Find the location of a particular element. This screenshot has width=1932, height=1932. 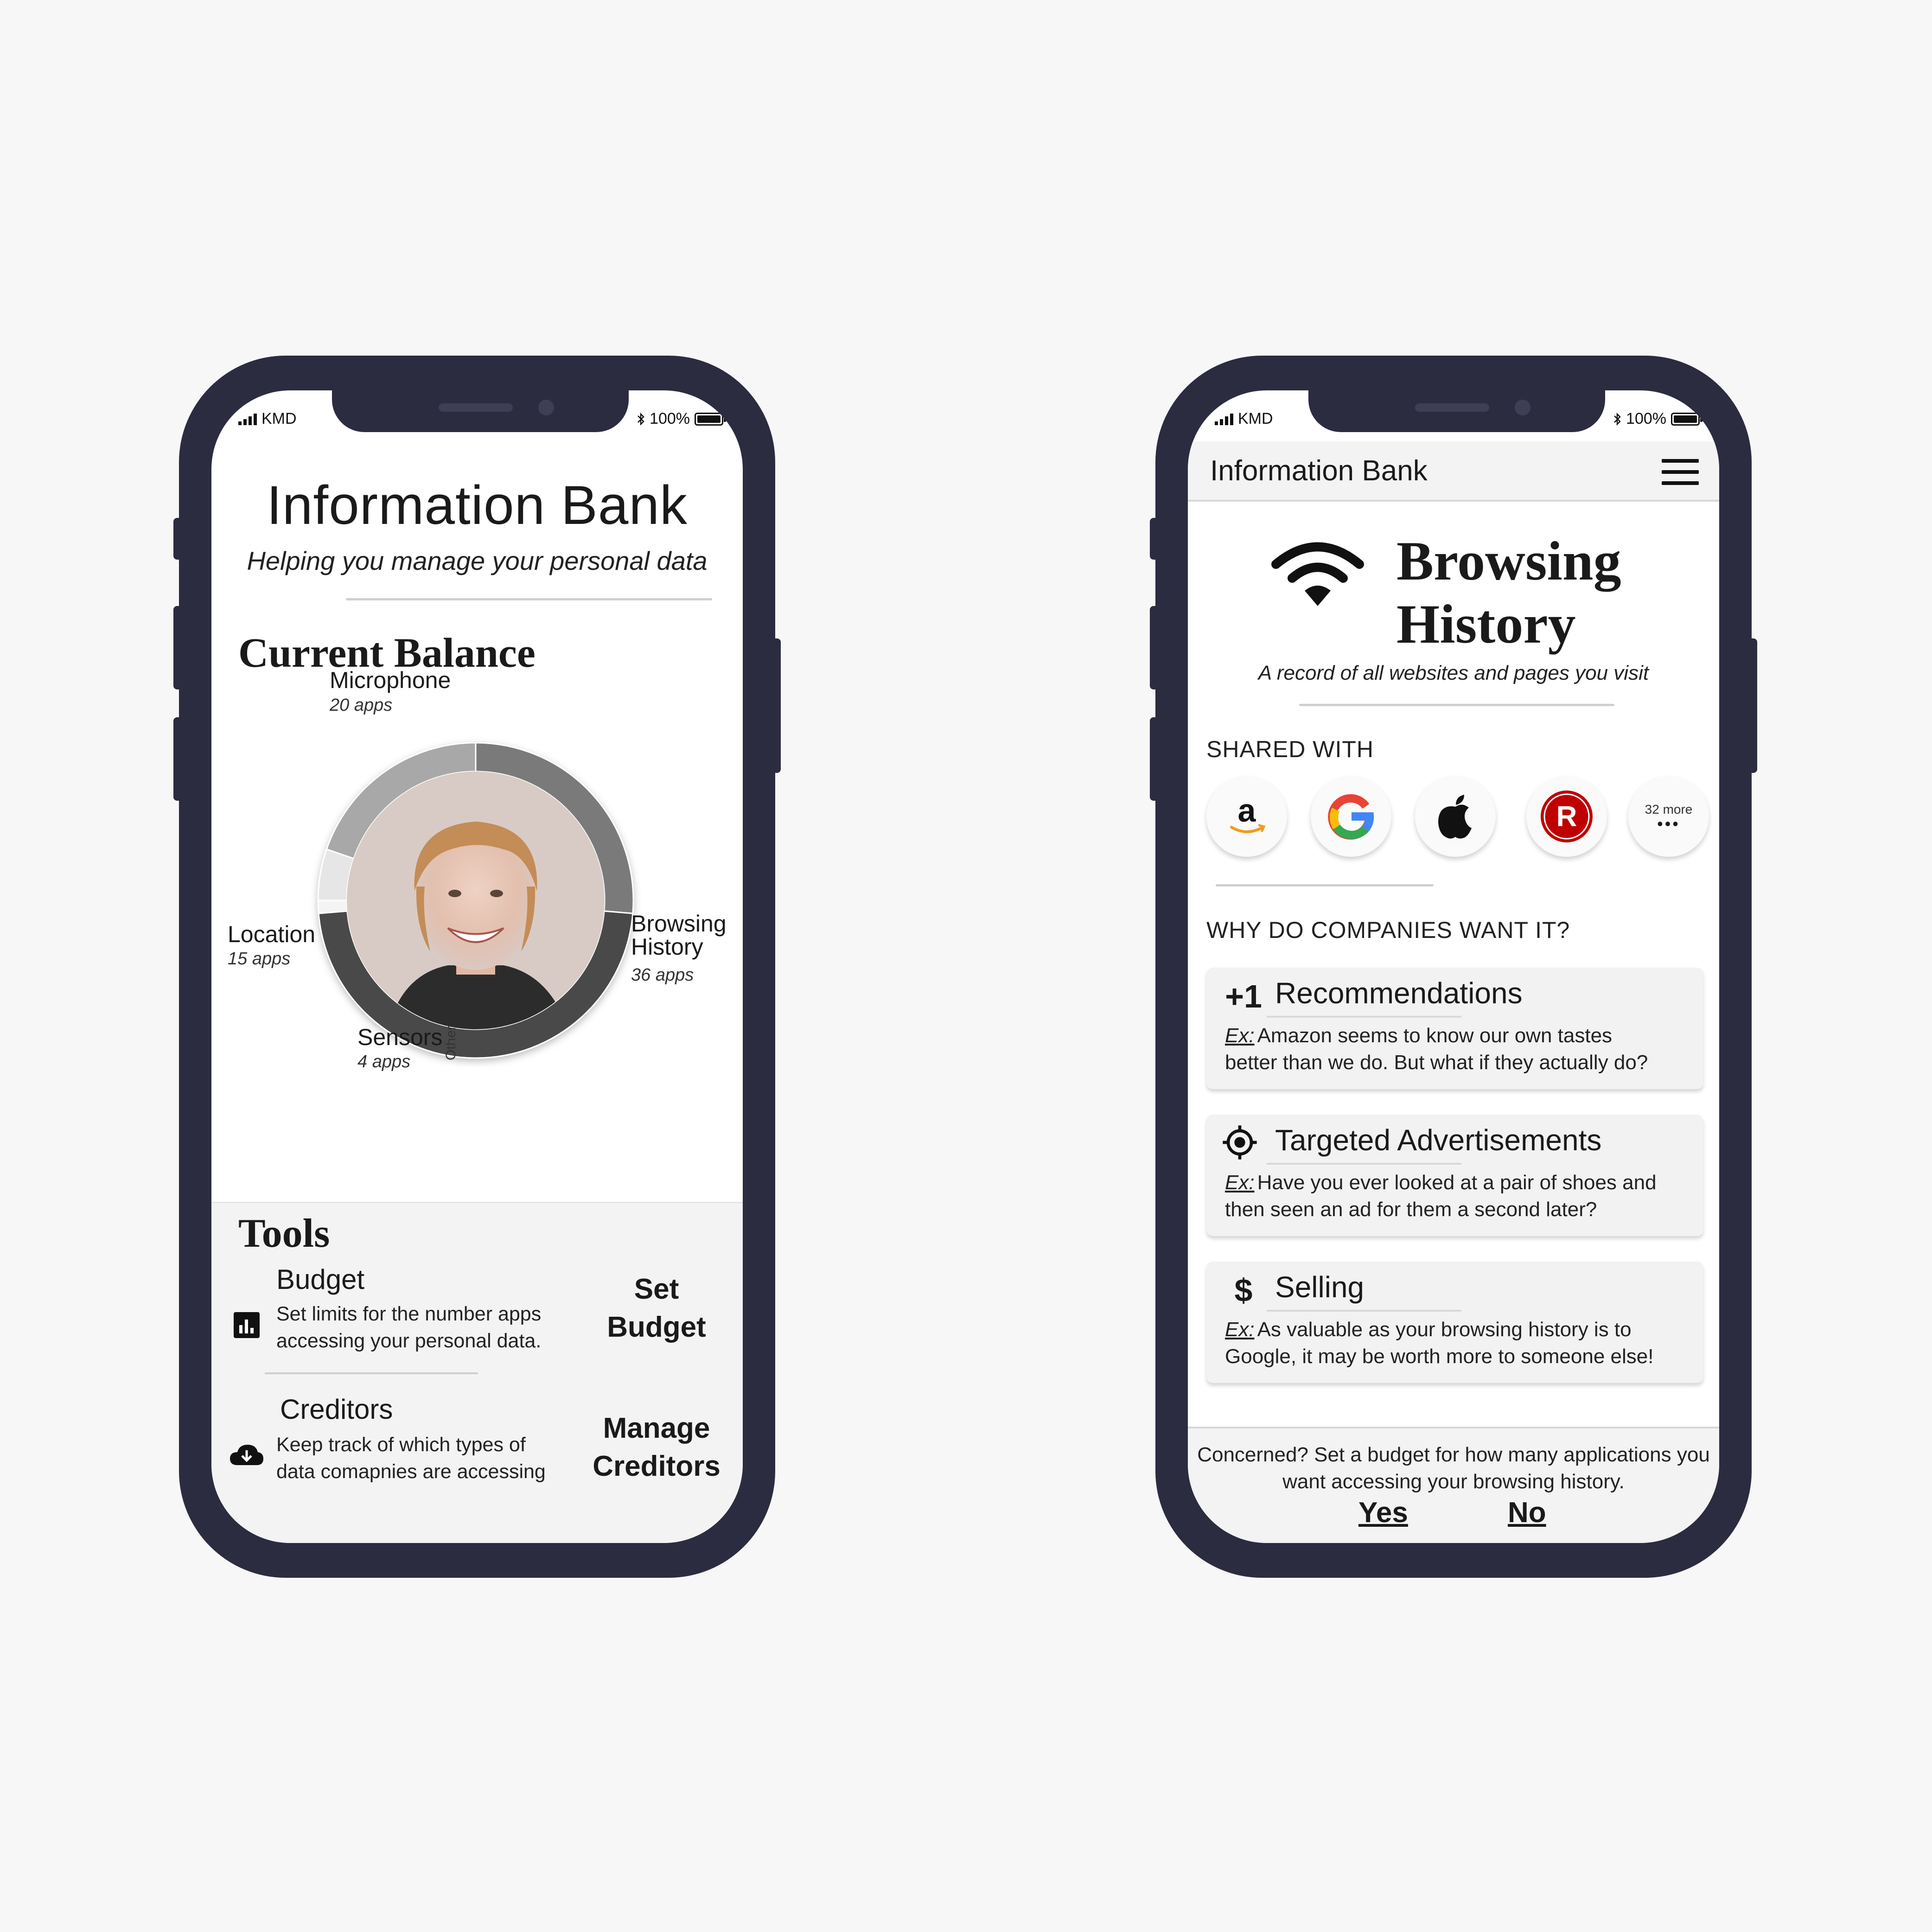

hamburger-menu-icon is located at coordinates (1680, 472).